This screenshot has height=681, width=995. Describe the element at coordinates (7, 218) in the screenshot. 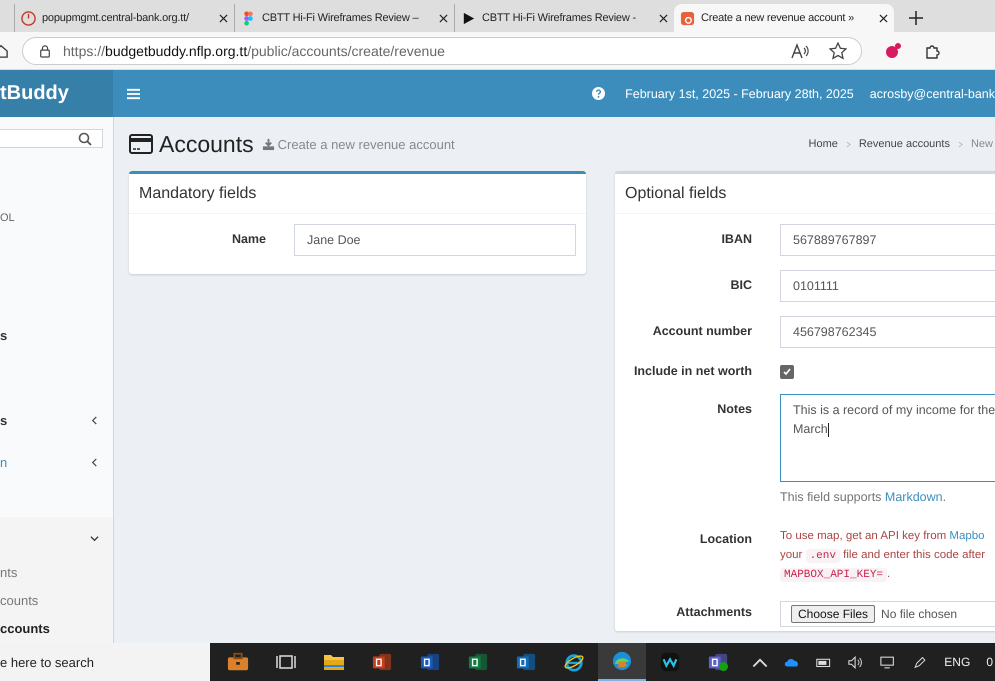

I see `sidebar-text: OL` at that location.